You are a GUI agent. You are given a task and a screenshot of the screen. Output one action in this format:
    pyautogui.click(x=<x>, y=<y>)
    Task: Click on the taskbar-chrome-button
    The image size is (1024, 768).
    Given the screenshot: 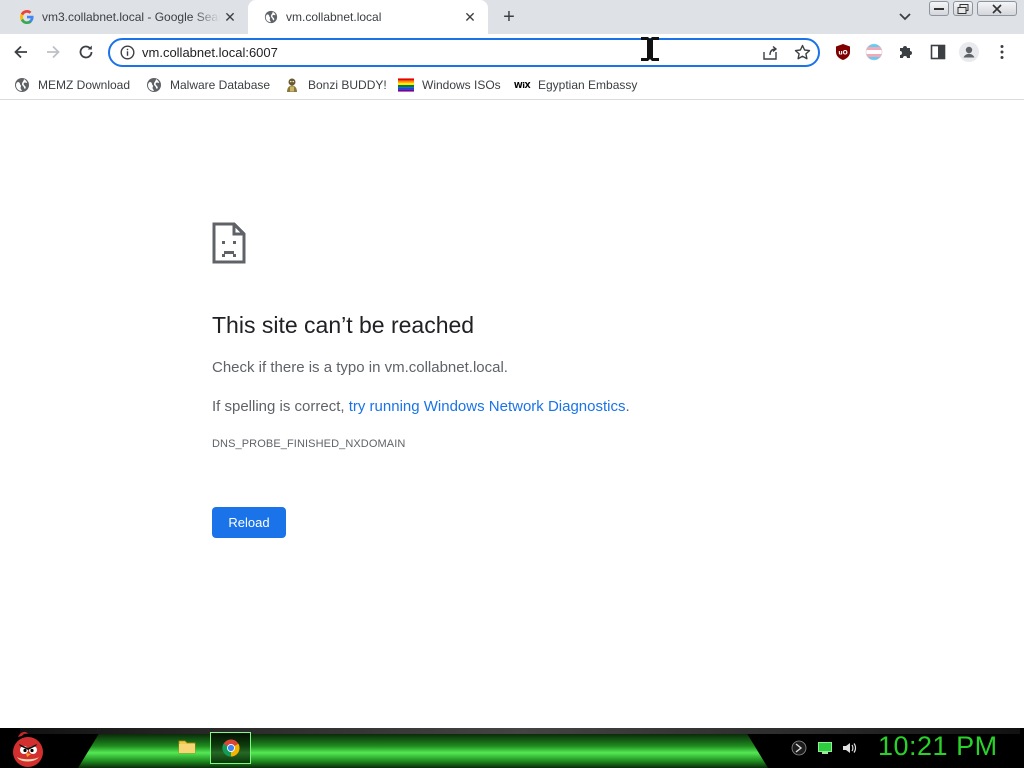 What is the action you would take?
    pyautogui.click(x=230, y=748)
    